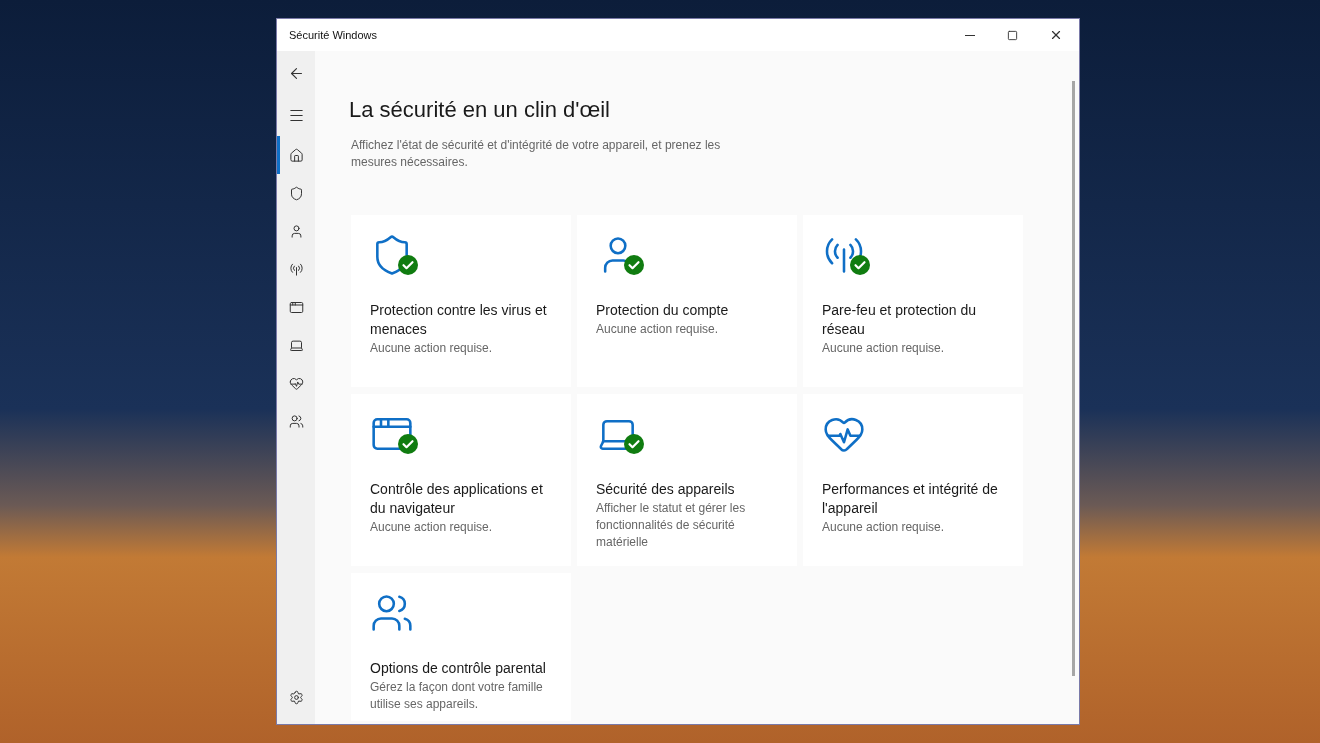 This screenshot has width=1320, height=743. Describe the element at coordinates (480, 110) in the screenshot. I see `page-title: La sécurité en un clin d'œil` at that location.